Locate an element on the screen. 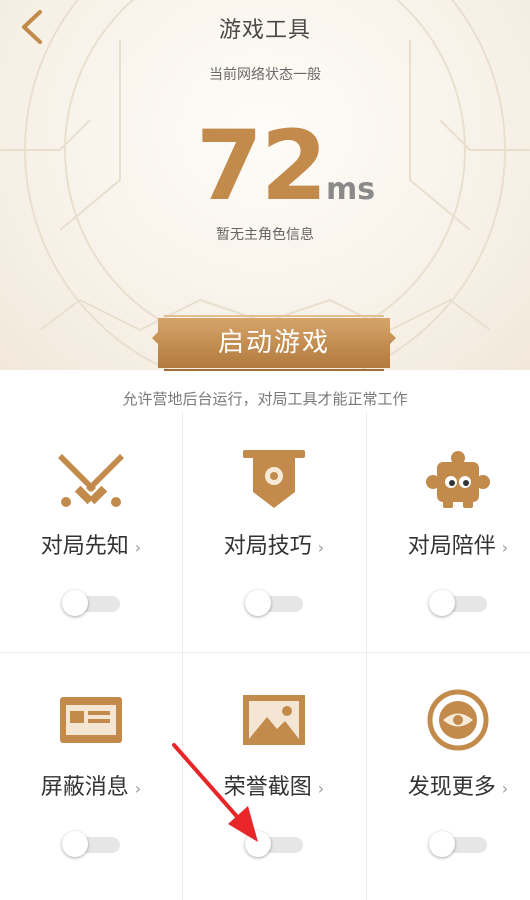 Image resolution: width=530 pixels, height=900 pixels. network-status: 当前网络状态一般 is located at coordinates (265, 75).